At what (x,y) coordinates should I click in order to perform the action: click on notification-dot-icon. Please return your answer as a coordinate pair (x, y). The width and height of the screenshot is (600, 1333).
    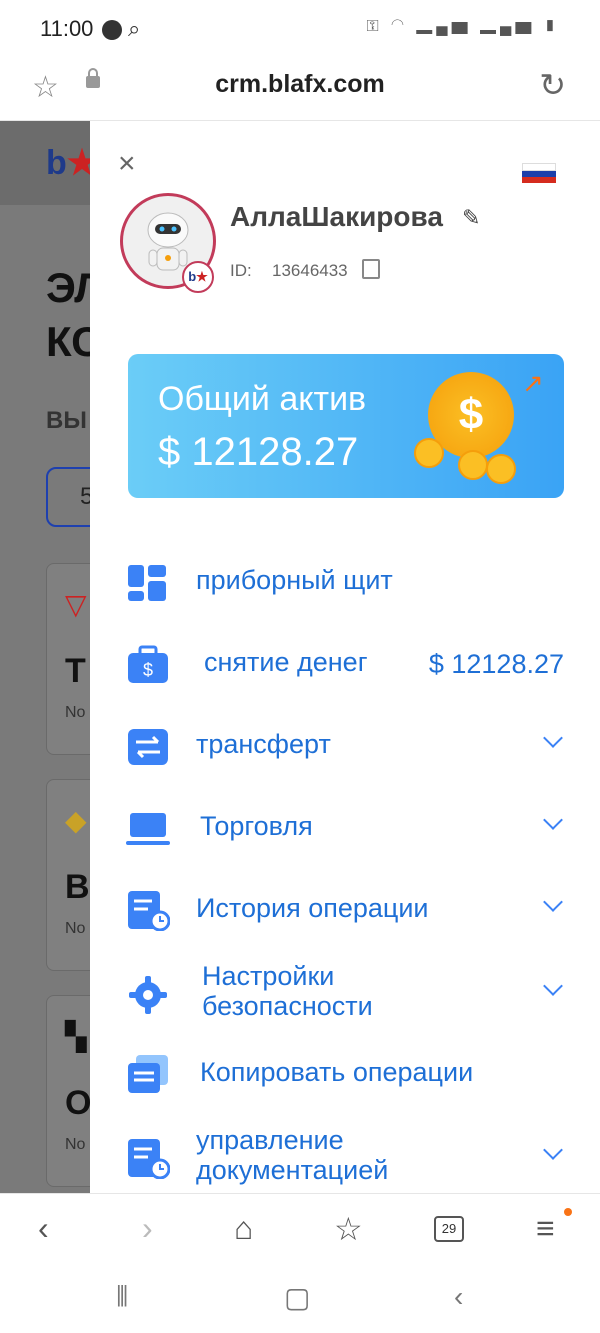
    Looking at the image, I should click on (112, 30).